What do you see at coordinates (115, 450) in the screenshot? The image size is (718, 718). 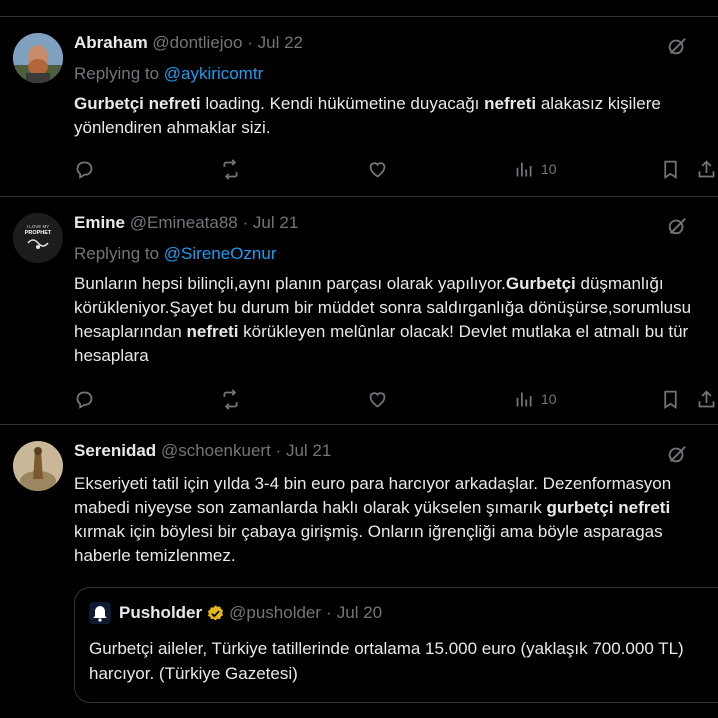 I see `display-name: Serenidad` at bounding box center [115, 450].